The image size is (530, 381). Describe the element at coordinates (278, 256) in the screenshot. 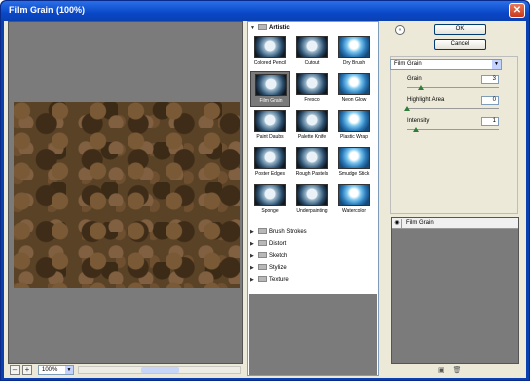

I see `category-label: Sketch` at that location.